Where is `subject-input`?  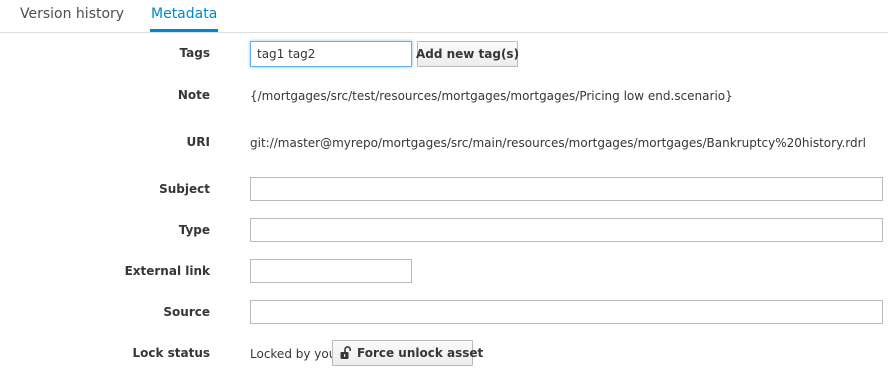
subject-input is located at coordinates (566, 189).